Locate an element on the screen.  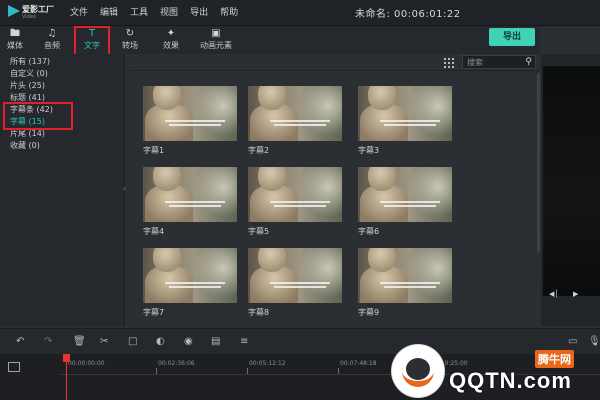
tab-transition: ↻ 转场 is located at coordinates (130, 40).